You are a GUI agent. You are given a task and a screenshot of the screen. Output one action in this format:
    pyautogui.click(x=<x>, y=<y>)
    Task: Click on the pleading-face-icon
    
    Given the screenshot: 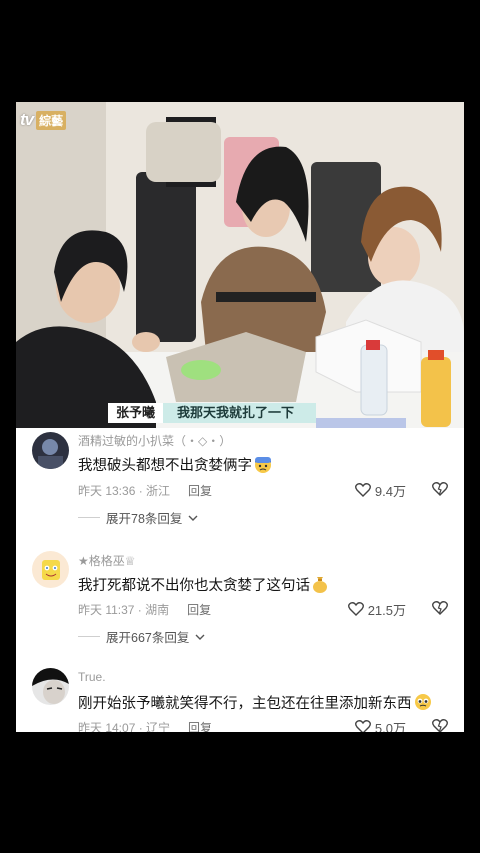 What is the action you would take?
    pyautogui.click(x=423, y=704)
    